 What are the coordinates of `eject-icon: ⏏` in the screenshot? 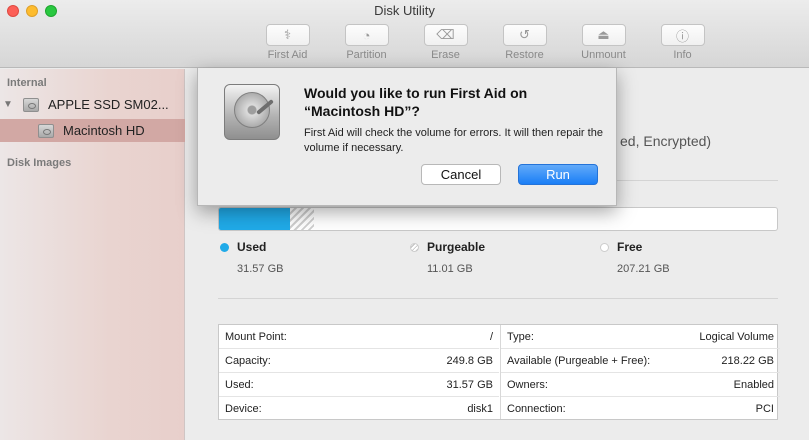 It's located at (603, 35).